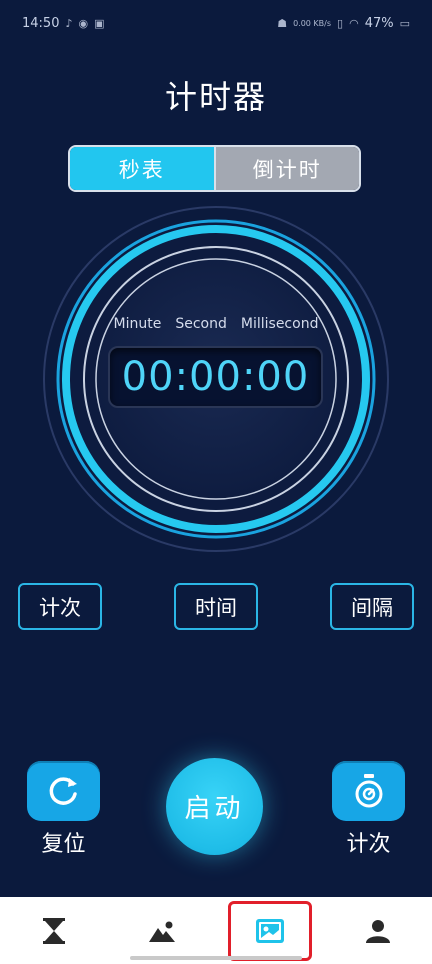 Image resolution: width=432 pixels, height=964 pixels. What do you see at coordinates (354, 23) in the screenshot?
I see `wifi-icon: ◠` at bounding box center [354, 23].